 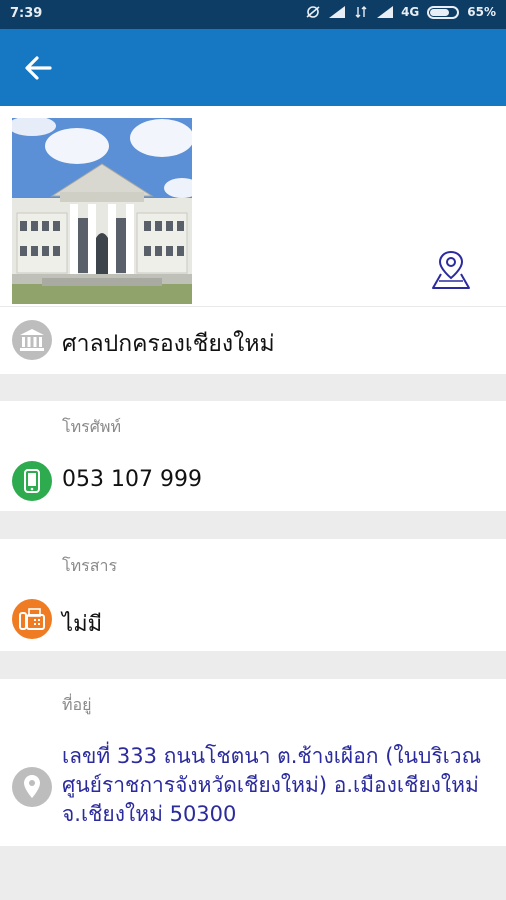 What do you see at coordinates (26, 13) in the screenshot?
I see `status-time: 7:39` at bounding box center [26, 13].